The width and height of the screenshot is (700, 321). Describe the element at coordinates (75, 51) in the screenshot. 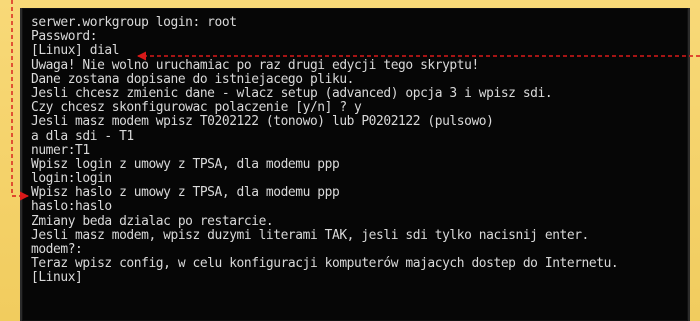

I see `terminal-line-dial-command: [Linux] dial` at that location.